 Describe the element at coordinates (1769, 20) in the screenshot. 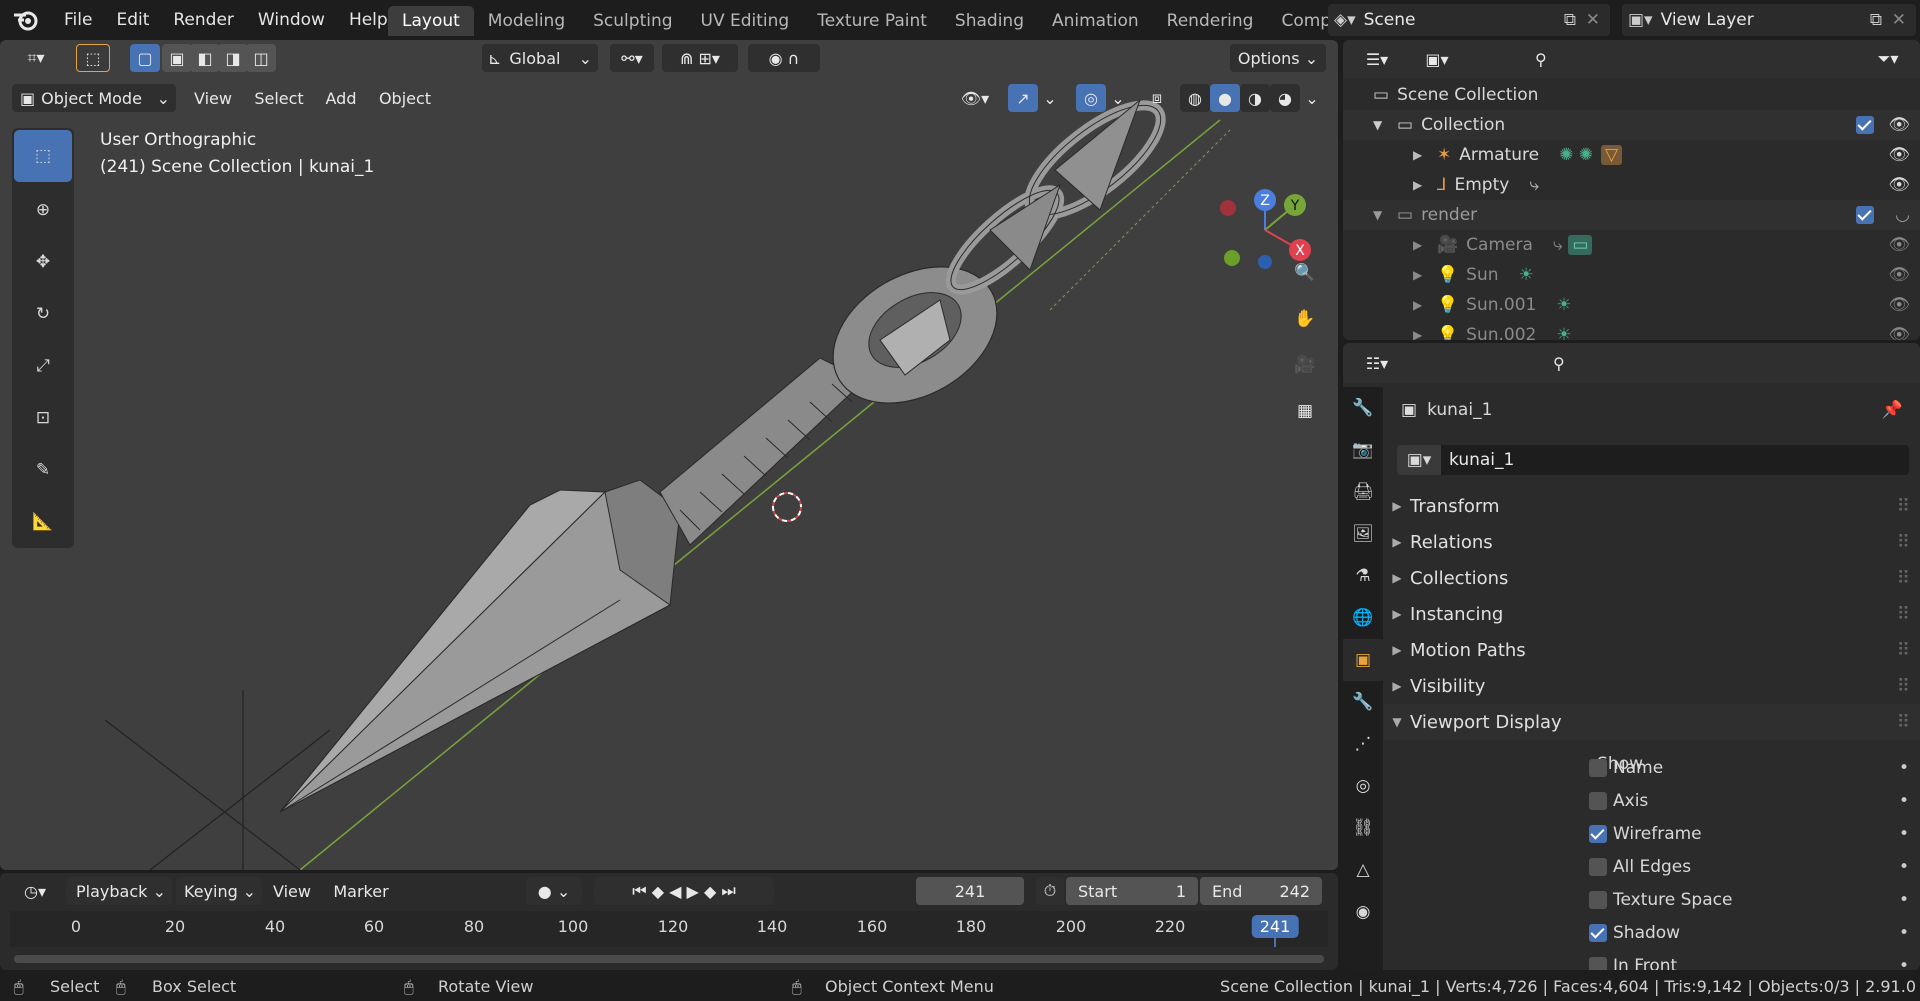

I see `view-layer-selector: ▣▾ View Layer ⧉ ✕` at that location.